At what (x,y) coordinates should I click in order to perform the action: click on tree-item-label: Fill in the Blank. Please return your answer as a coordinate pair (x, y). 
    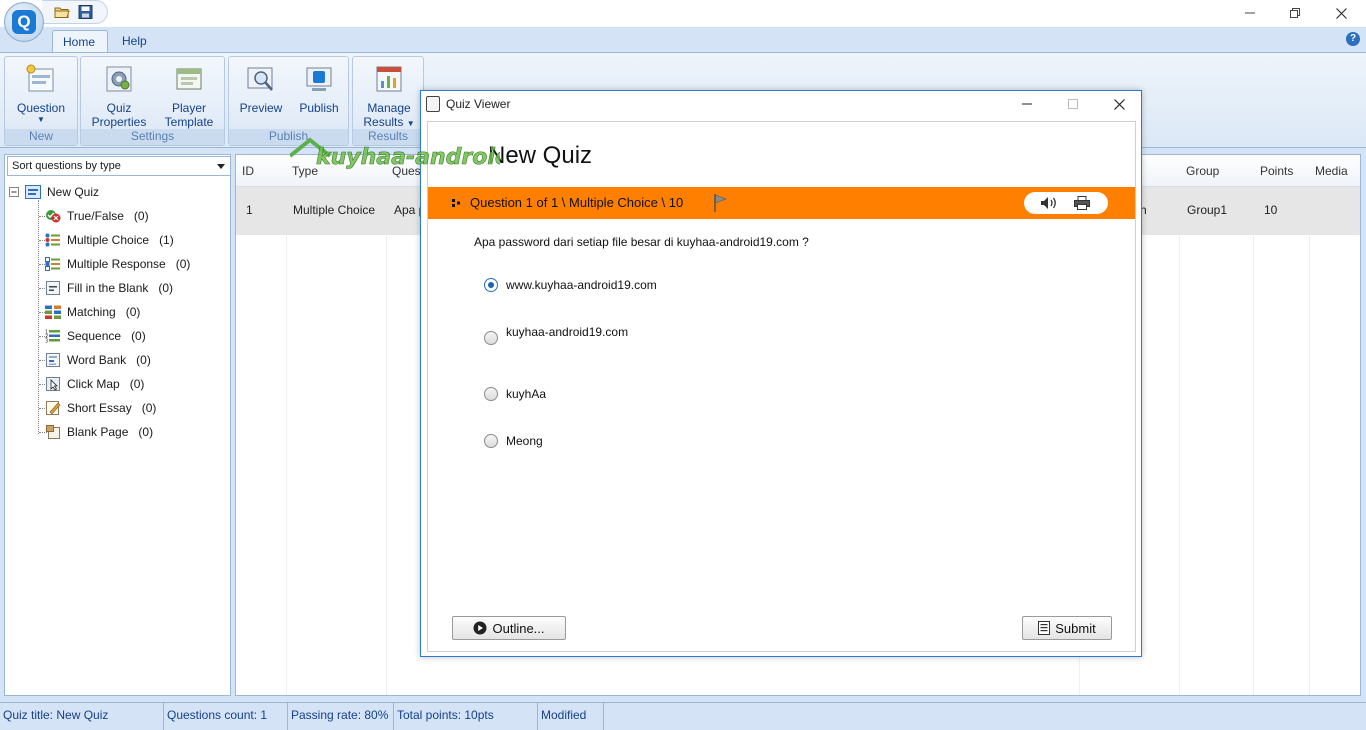
    Looking at the image, I should click on (108, 288).